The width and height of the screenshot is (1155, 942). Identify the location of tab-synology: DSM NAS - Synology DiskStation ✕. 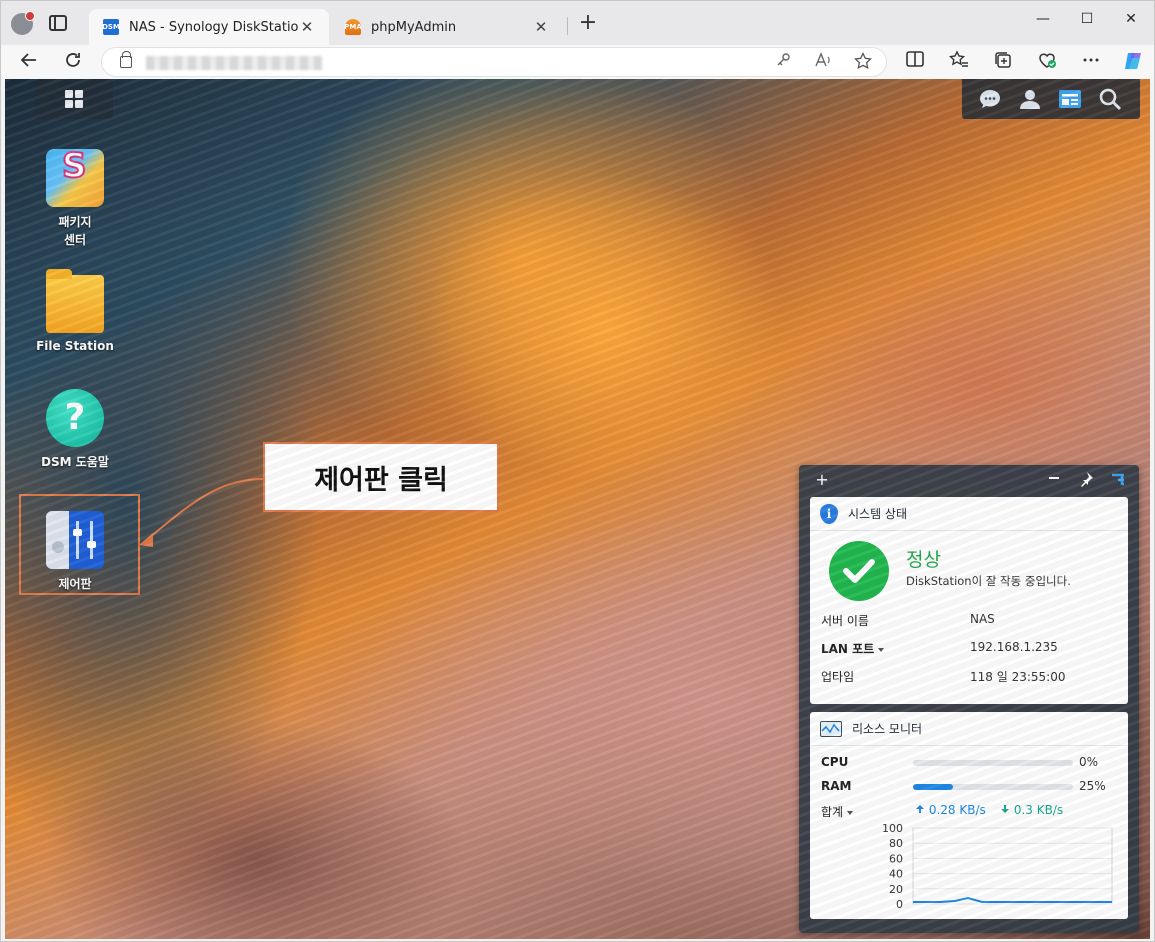
(209, 27).